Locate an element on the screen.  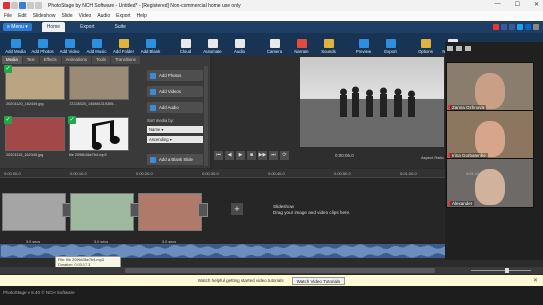
tab-export: Export is located at coordinates (87, 27).